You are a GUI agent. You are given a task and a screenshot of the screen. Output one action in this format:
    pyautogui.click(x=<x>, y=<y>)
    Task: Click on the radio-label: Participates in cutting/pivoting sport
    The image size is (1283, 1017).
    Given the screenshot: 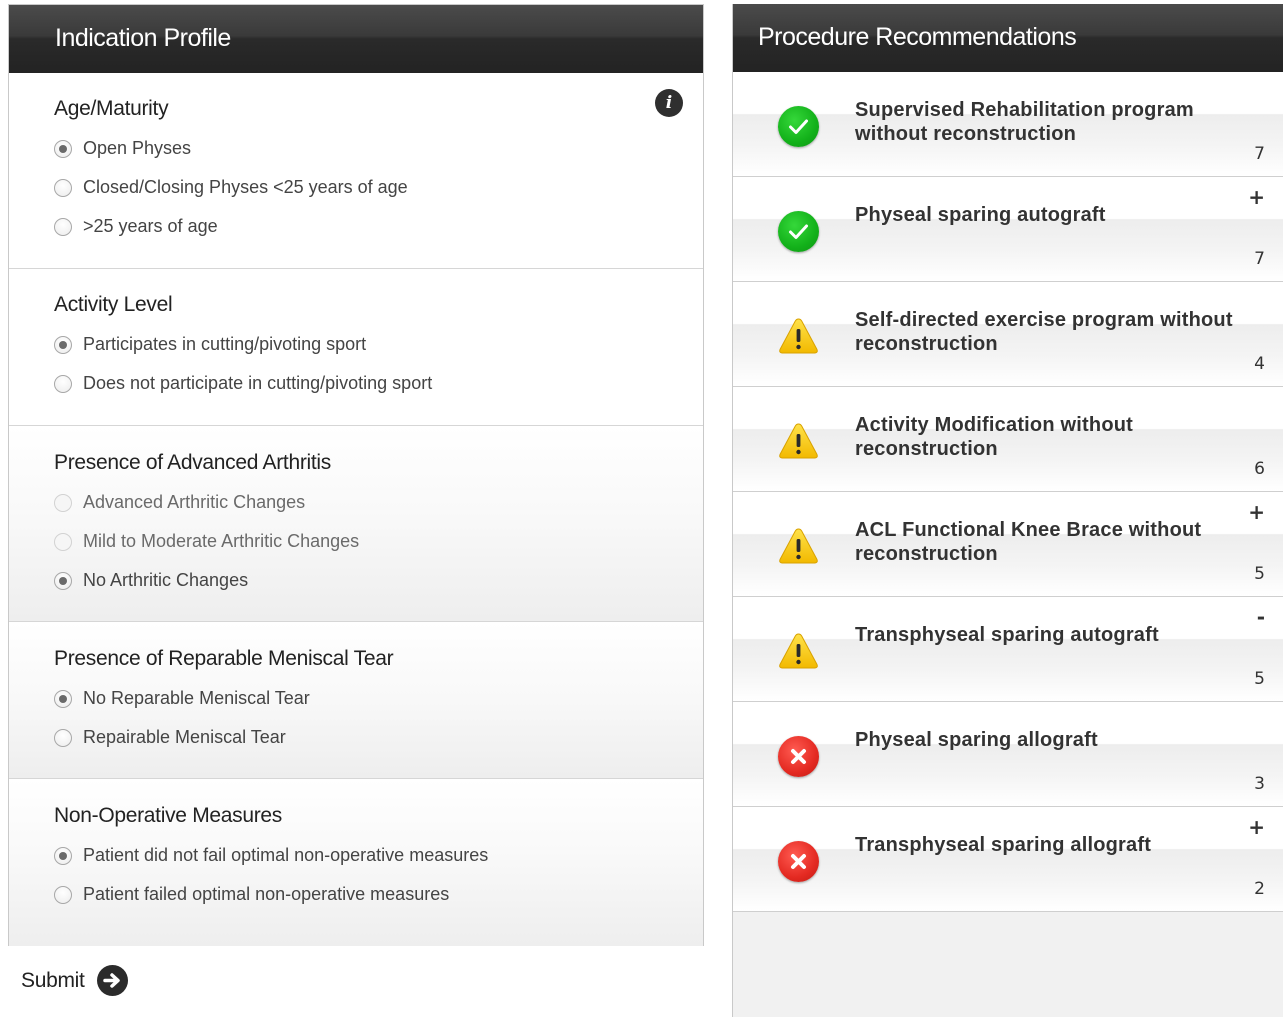 What is the action you would take?
    pyautogui.click(x=225, y=344)
    